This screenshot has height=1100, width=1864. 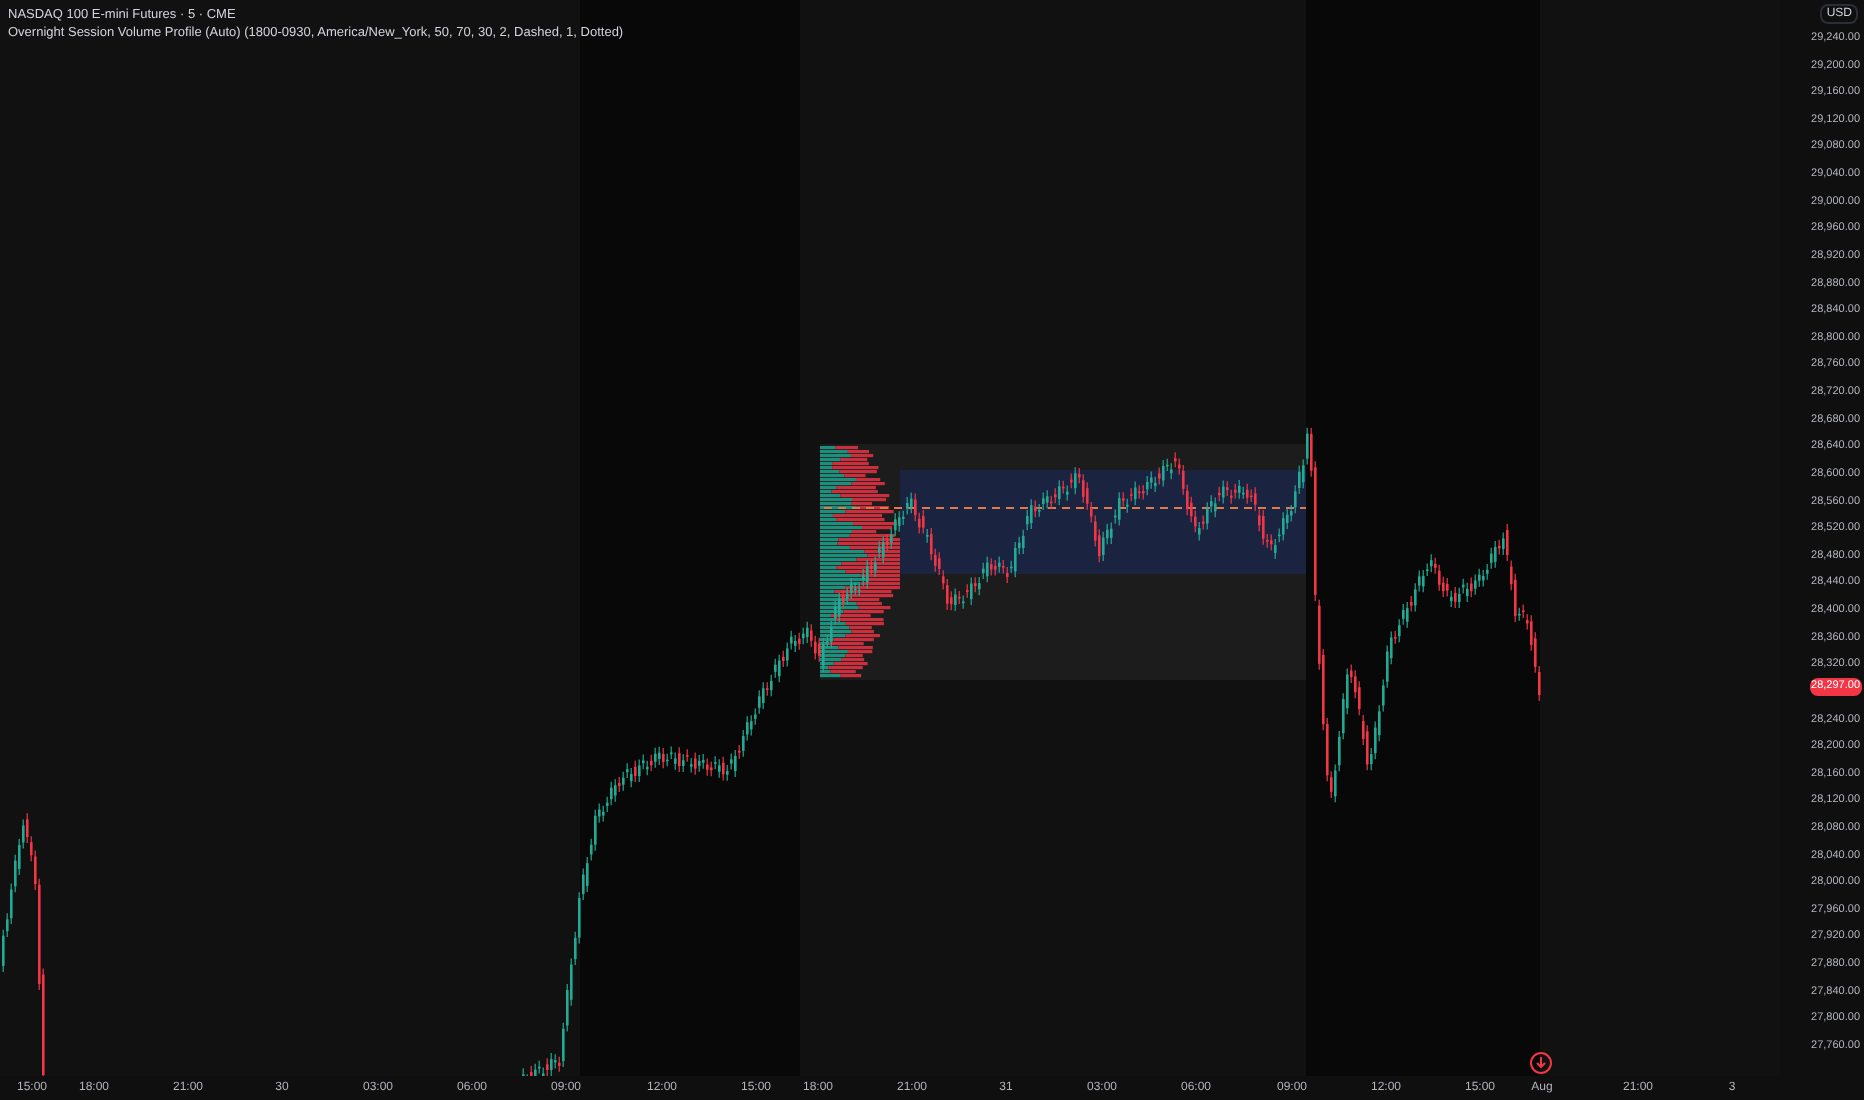 I want to click on download-icon, so click(x=1541, y=1063).